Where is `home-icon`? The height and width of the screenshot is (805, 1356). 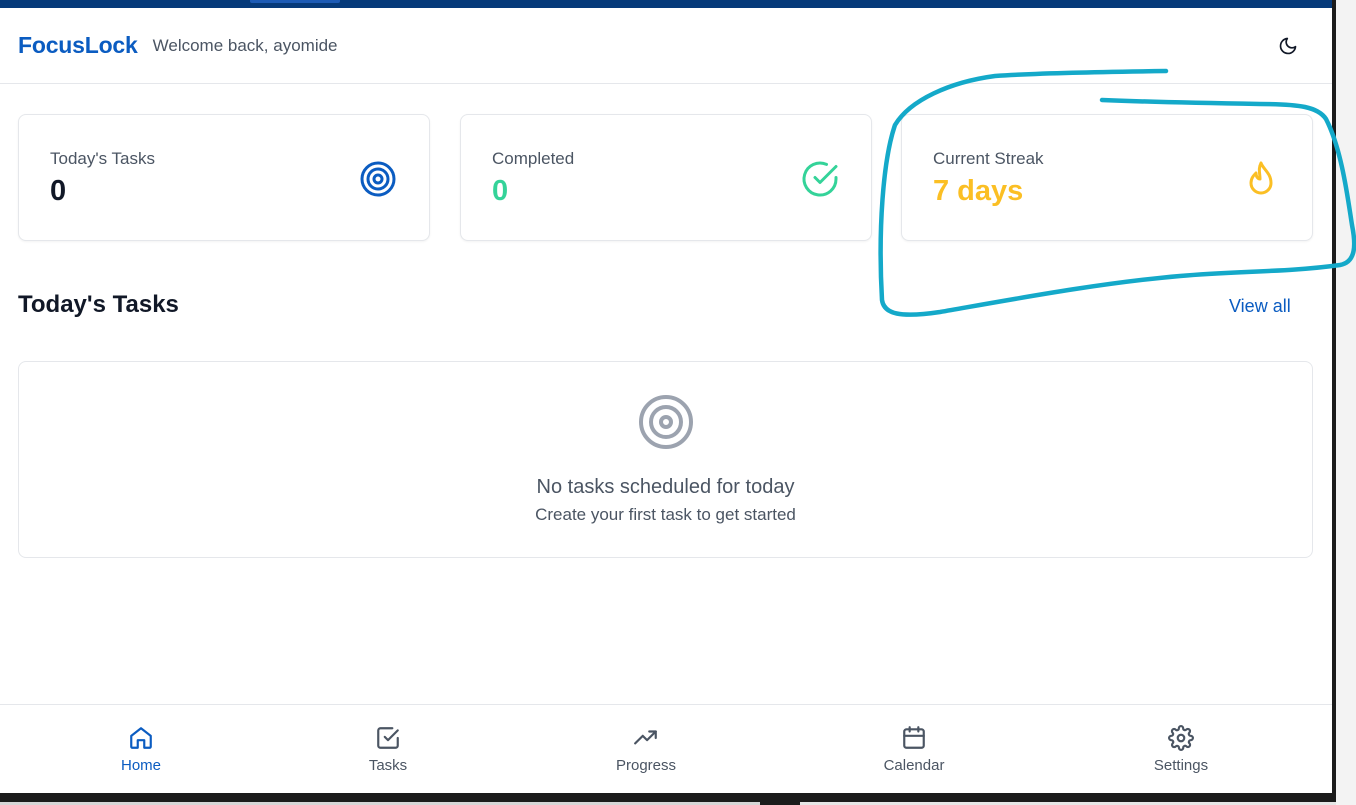 home-icon is located at coordinates (141, 738).